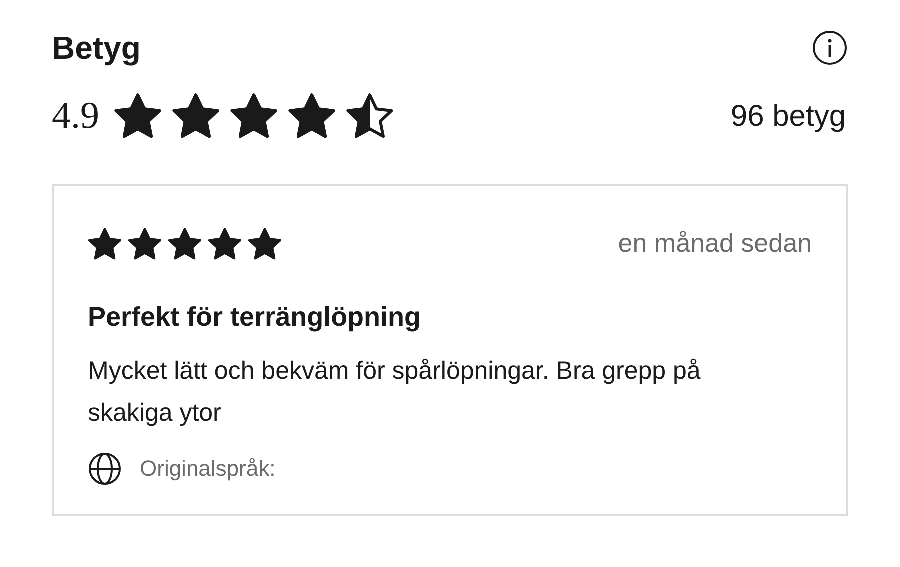 The image size is (900, 567). I want to click on review-text: Mycket lätt och bekväm för spårlöpningar. Bra grepp på skakiga ytor, so click(395, 392).